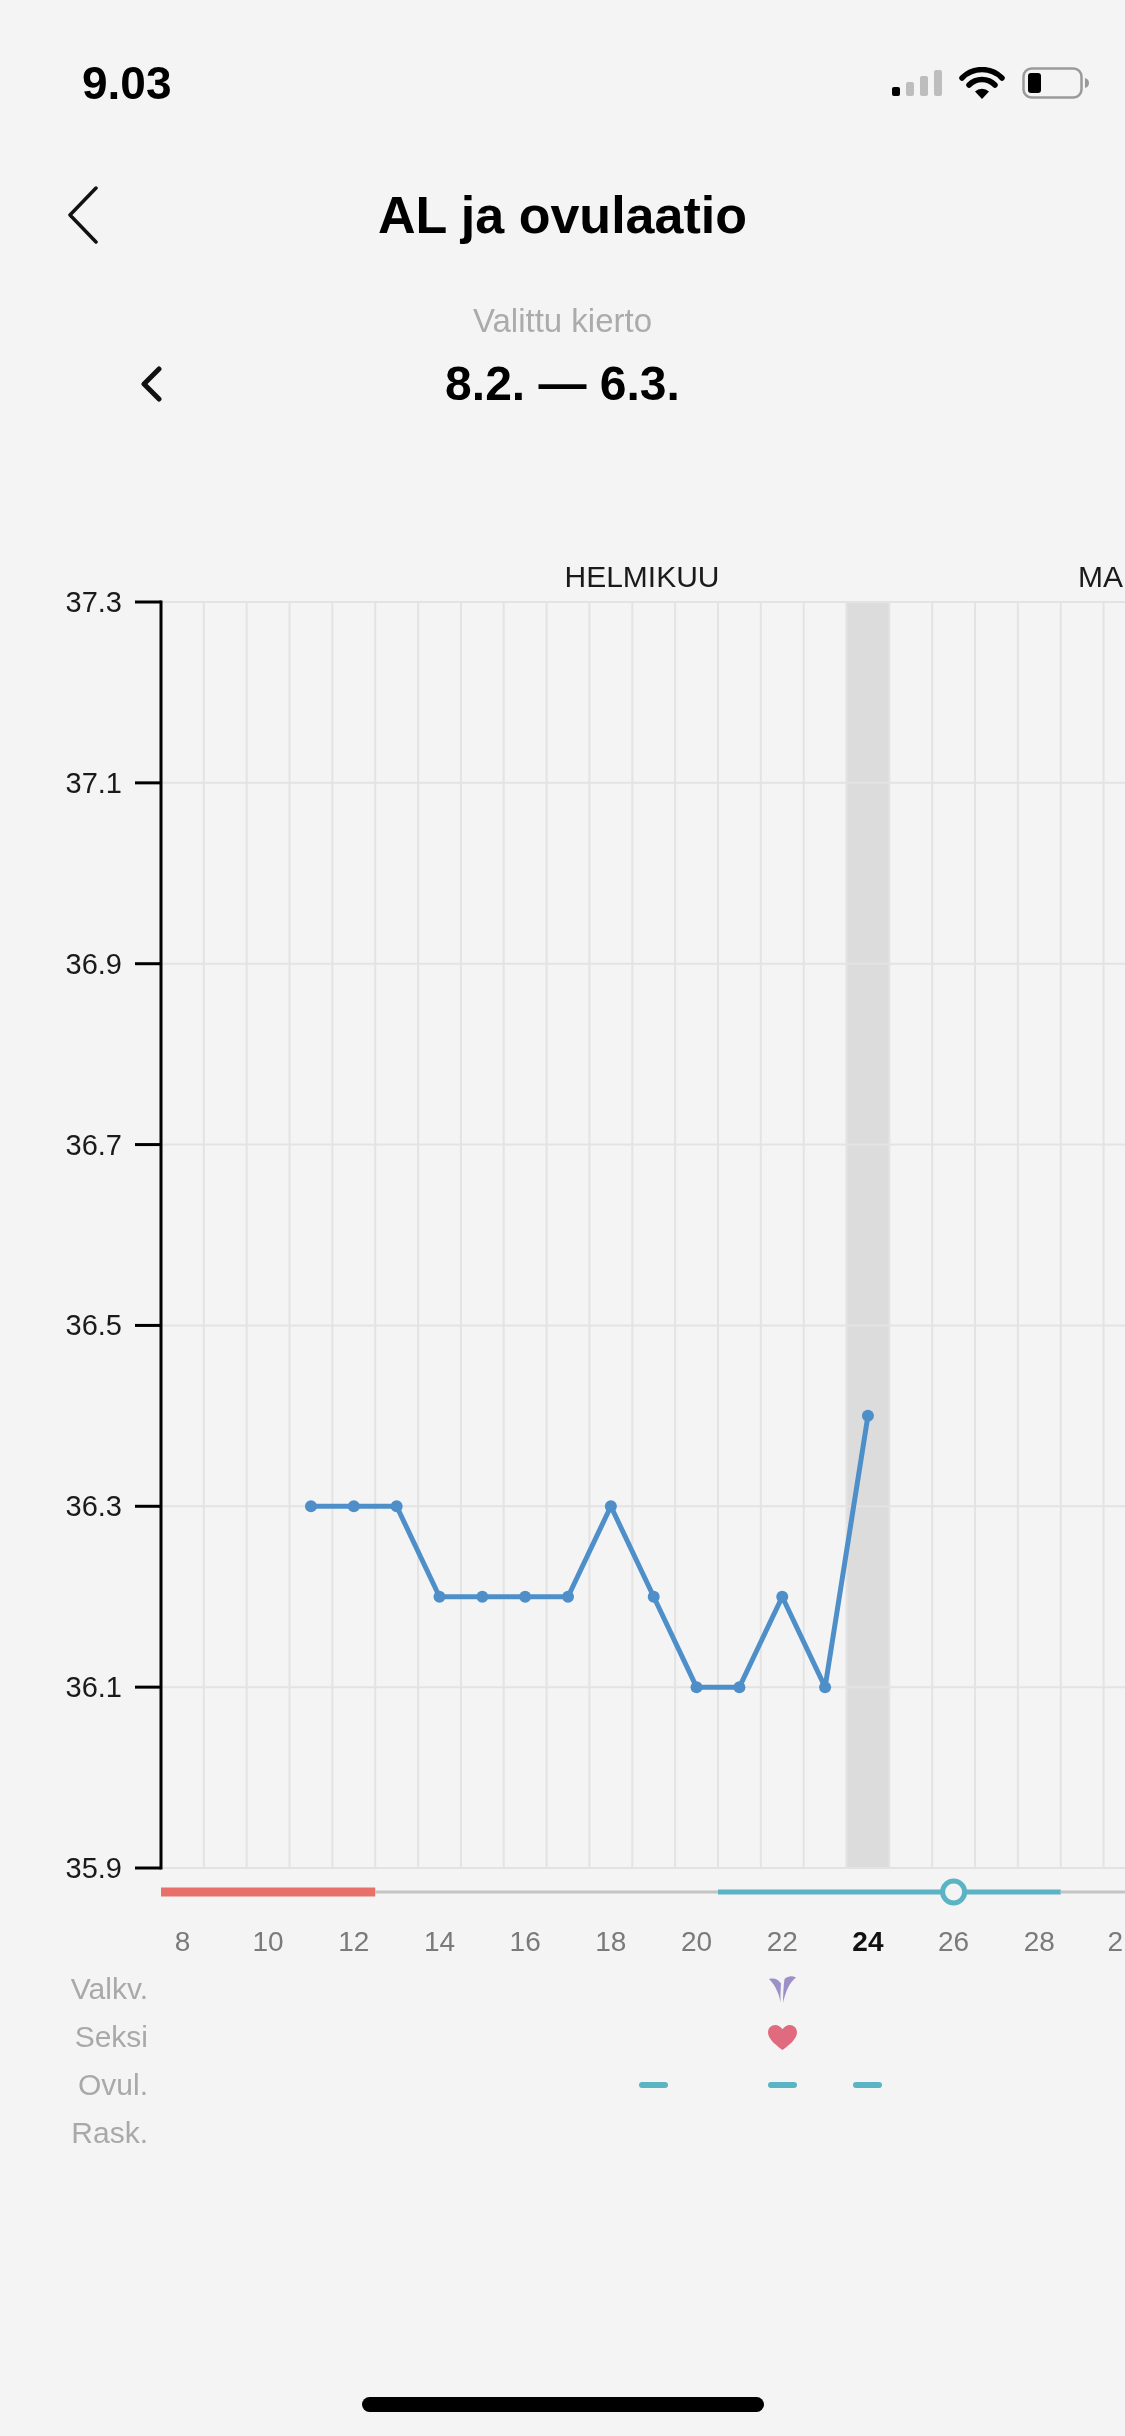 The width and height of the screenshot is (1125, 2436). I want to click on y-tick-label: 37.1, so click(93, 782).